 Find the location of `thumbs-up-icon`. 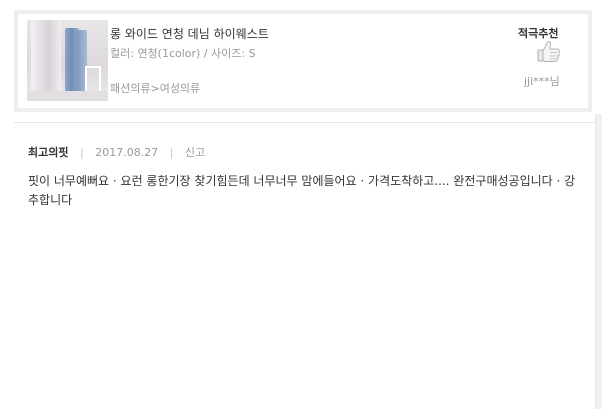

thumbs-up-icon is located at coordinates (548, 51).